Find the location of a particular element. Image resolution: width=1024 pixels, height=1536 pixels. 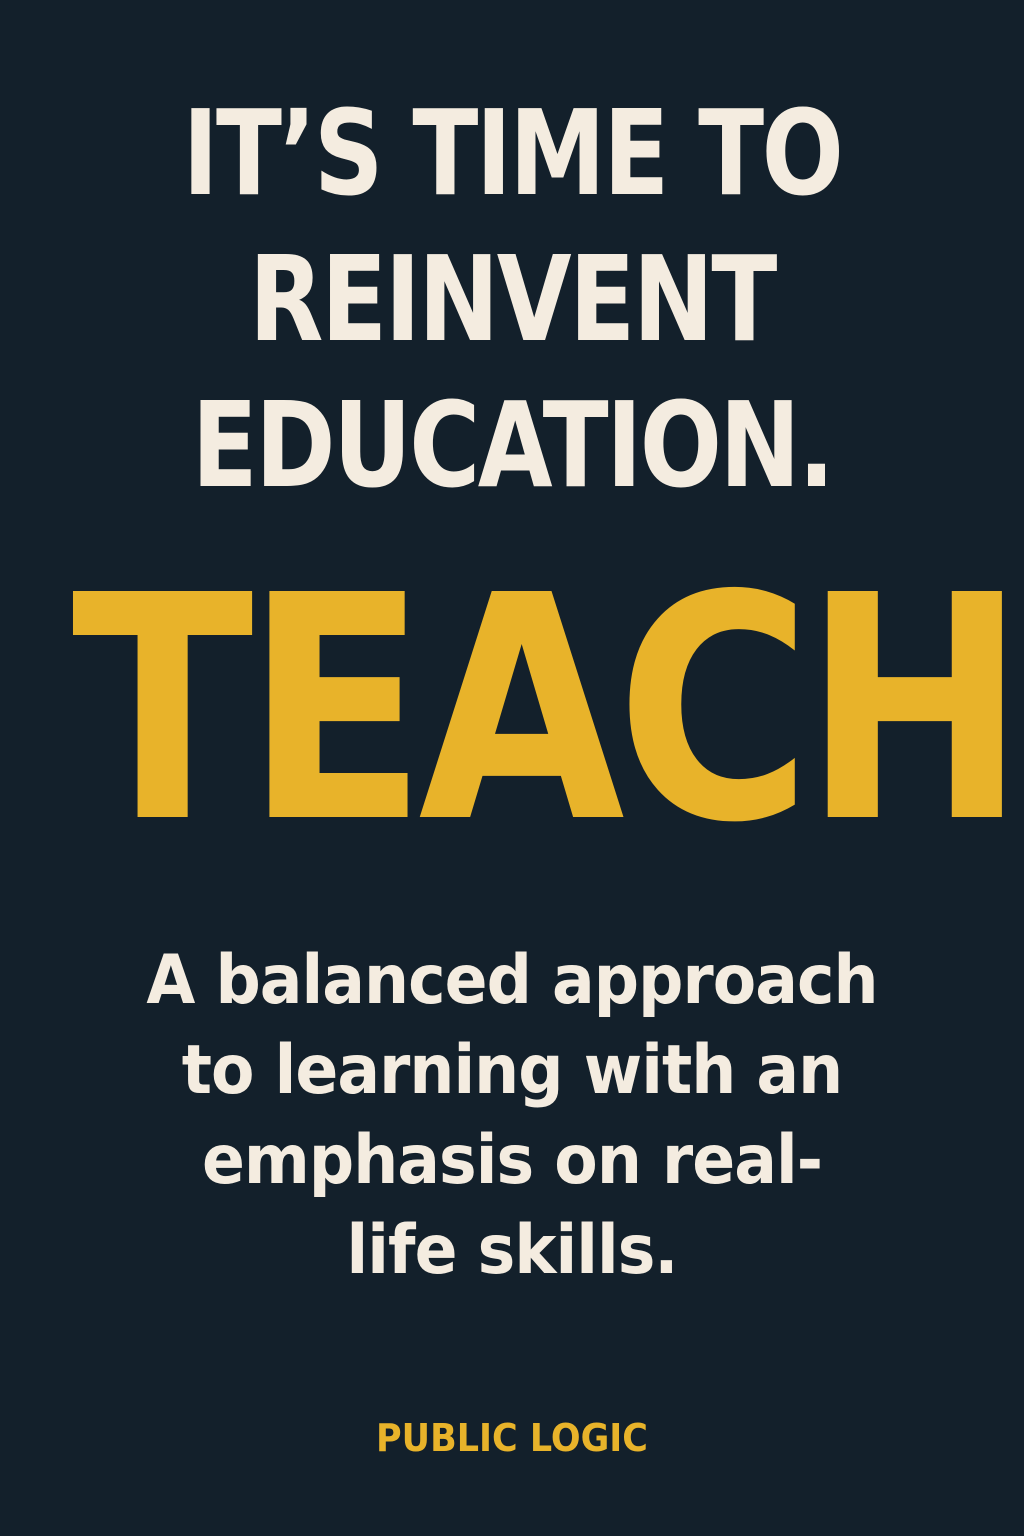

headline-line-3: EDUCATION. is located at coordinates (513, 445).